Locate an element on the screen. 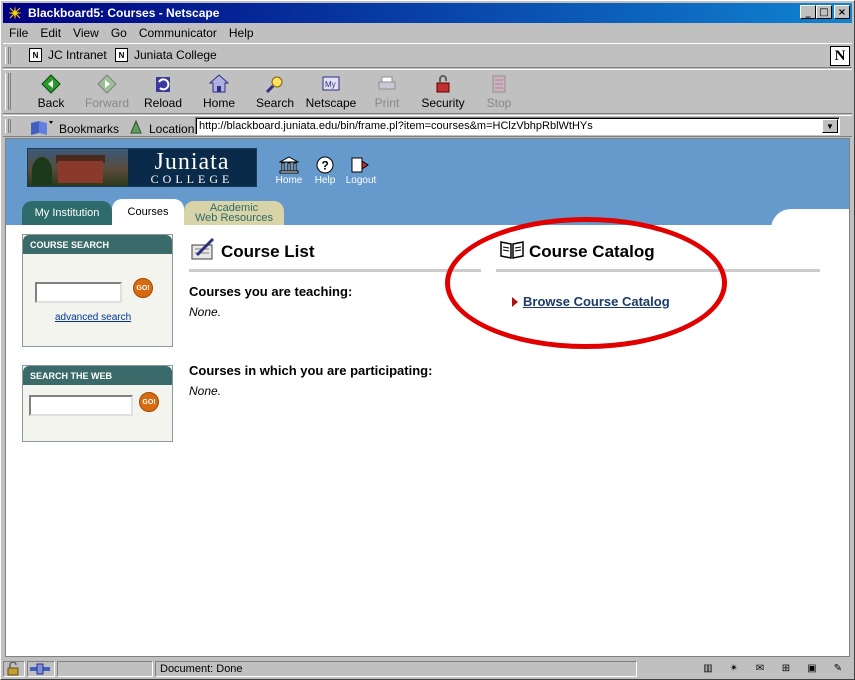 Image resolution: width=855 pixels, height=680 pixels. location-label: Location: is located at coordinates (173, 128).